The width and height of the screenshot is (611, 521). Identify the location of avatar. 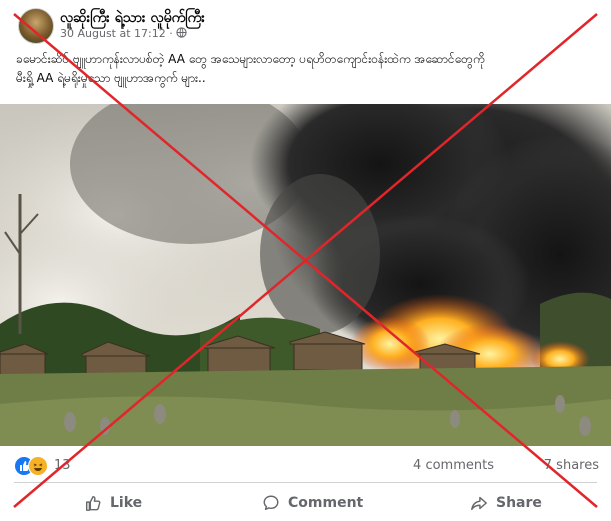
(36, 26).